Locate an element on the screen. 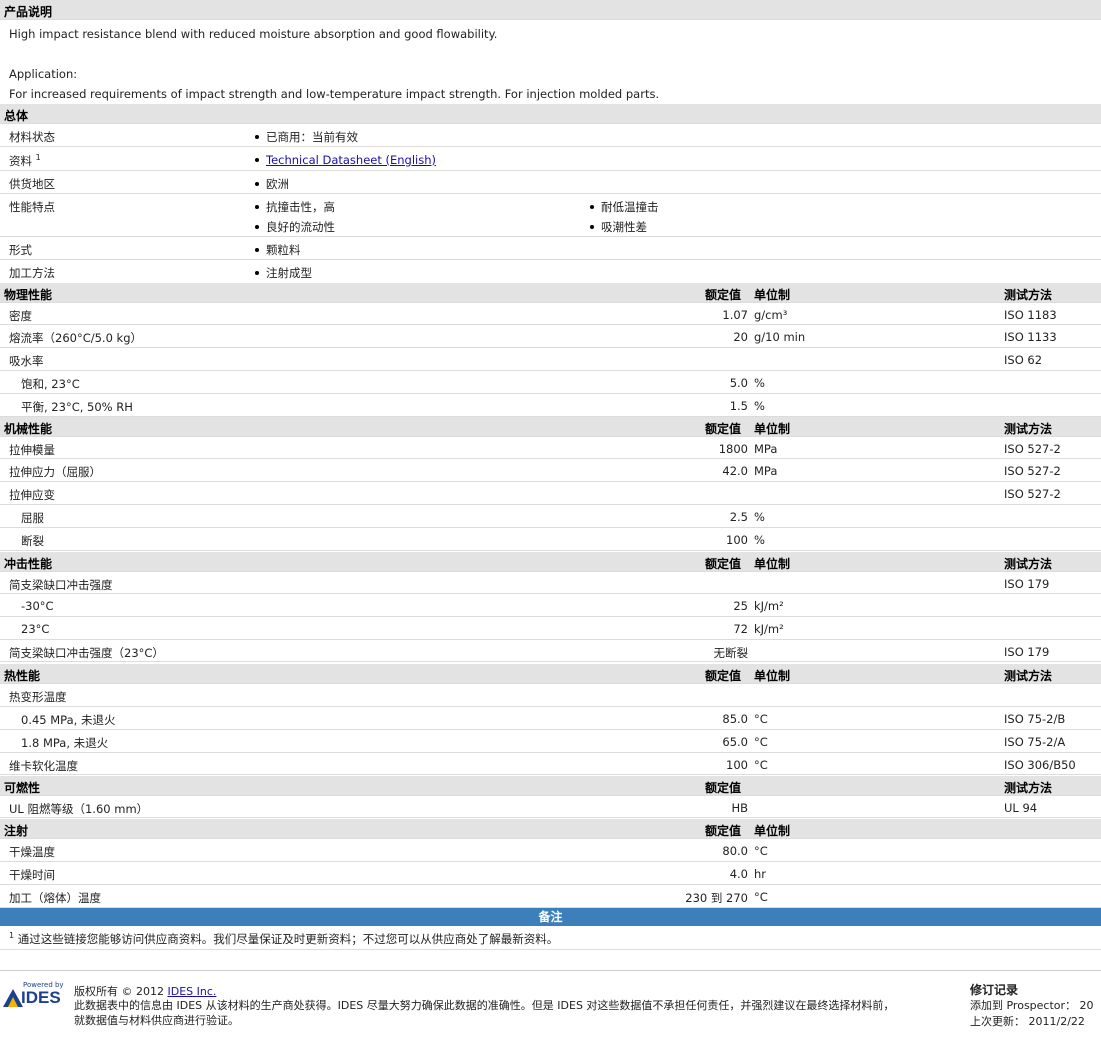  table-row: 热变形温度 is located at coordinates (550, 695).